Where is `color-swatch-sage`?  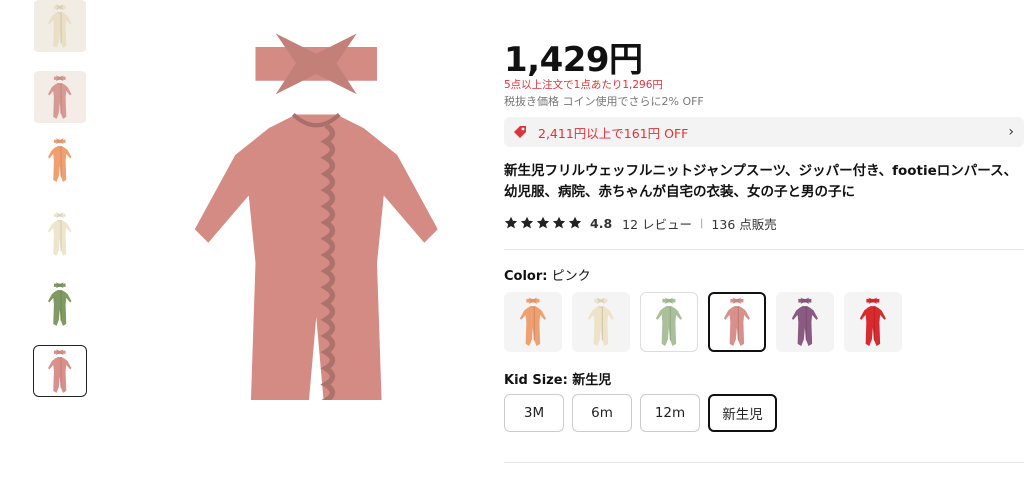 color-swatch-sage is located at coordinates (669, 322).